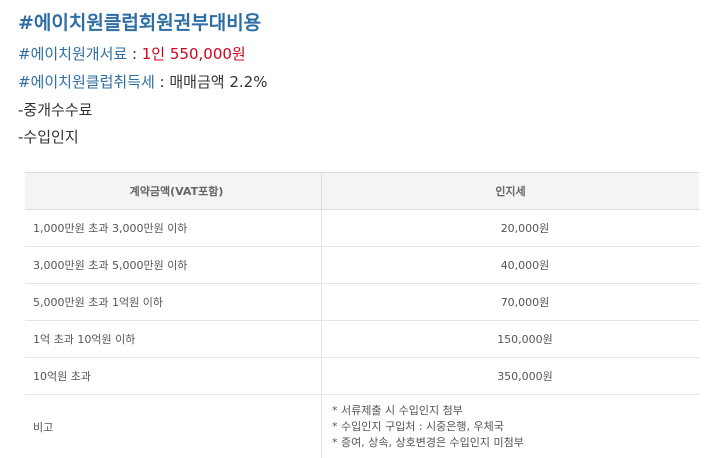 The height and width of the screenshot is (458, 718). I want to click on row-tax: 20,000원, so click(510, 228).